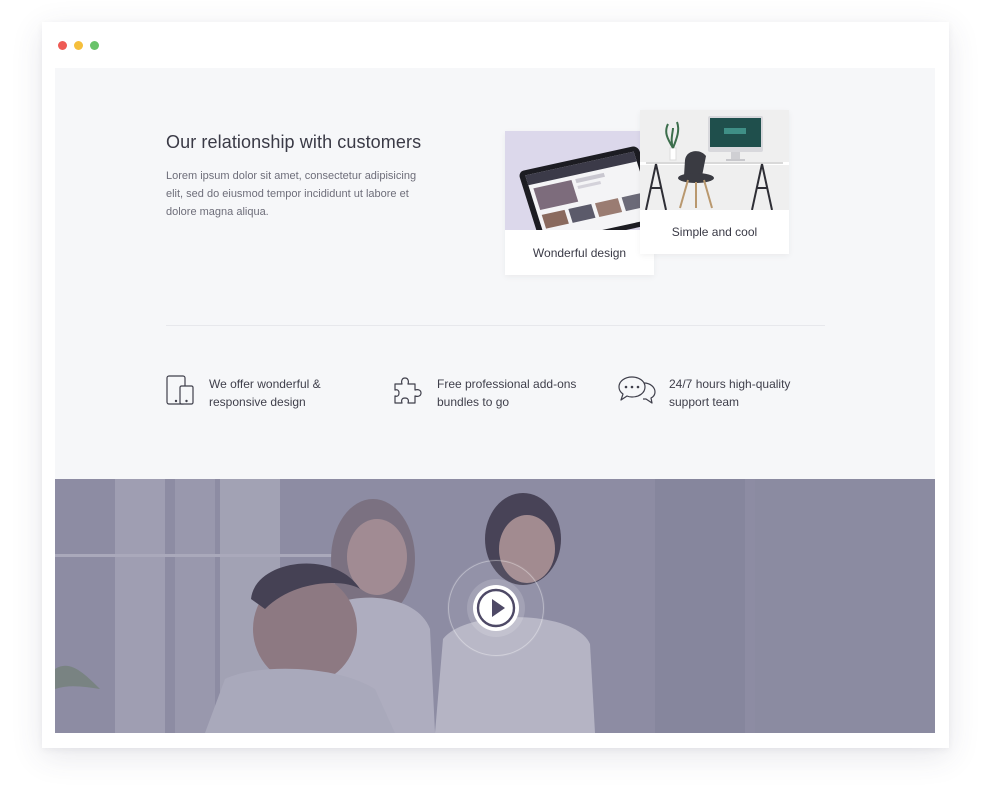  Describe the element at coordinates (483, 392) in the screenshot. I see `feature-add-ons: Free professional add-ons bundles to go` at that location.